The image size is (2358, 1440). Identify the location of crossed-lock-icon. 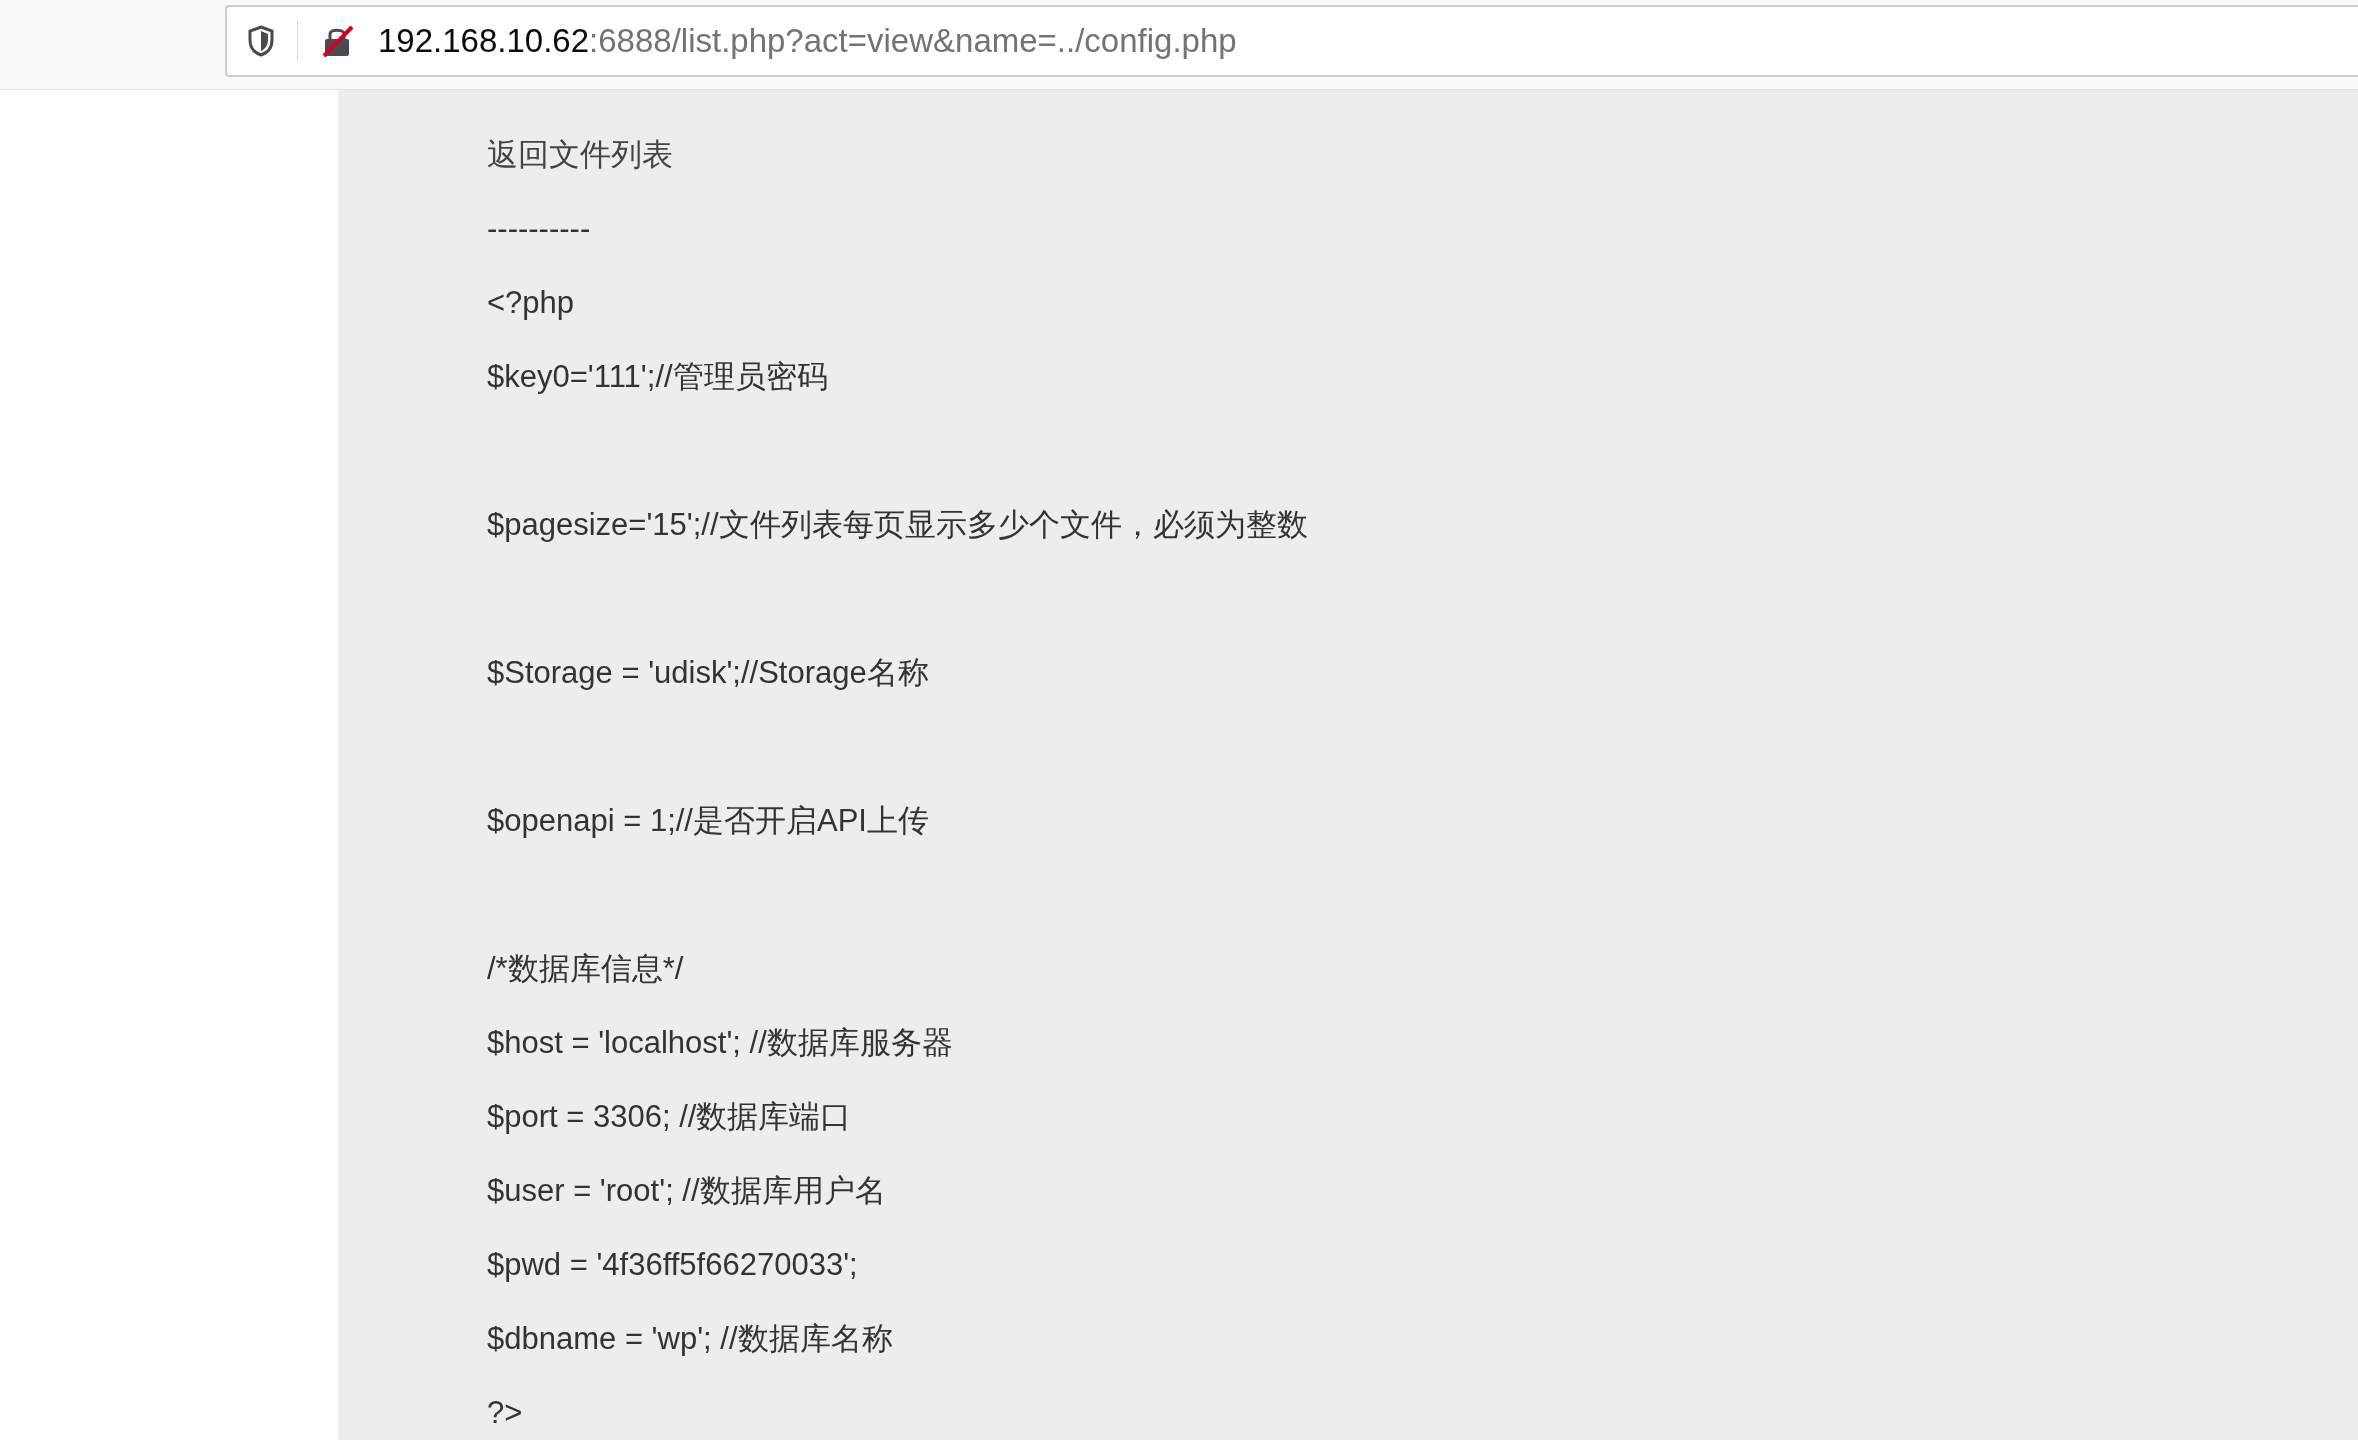
(338, 41).